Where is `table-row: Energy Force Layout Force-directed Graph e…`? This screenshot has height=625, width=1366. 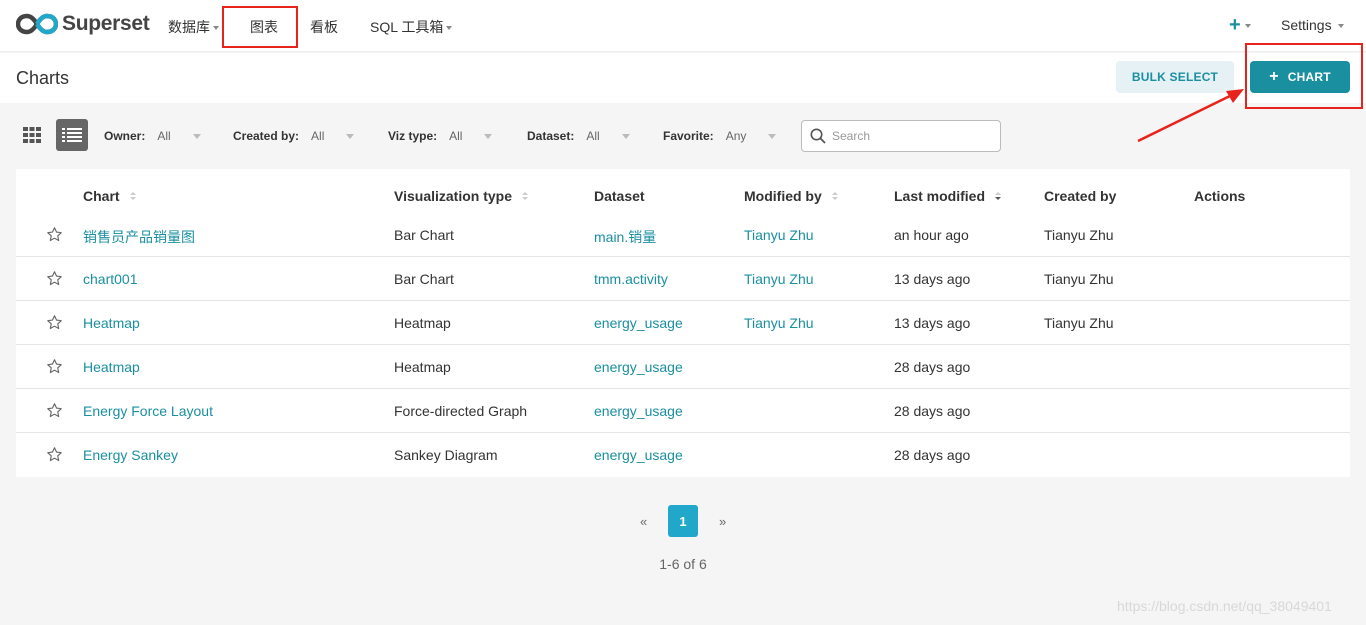 table-row: Energy Force Layout Force-directed Graph e… is located at coordinates (683, 411).